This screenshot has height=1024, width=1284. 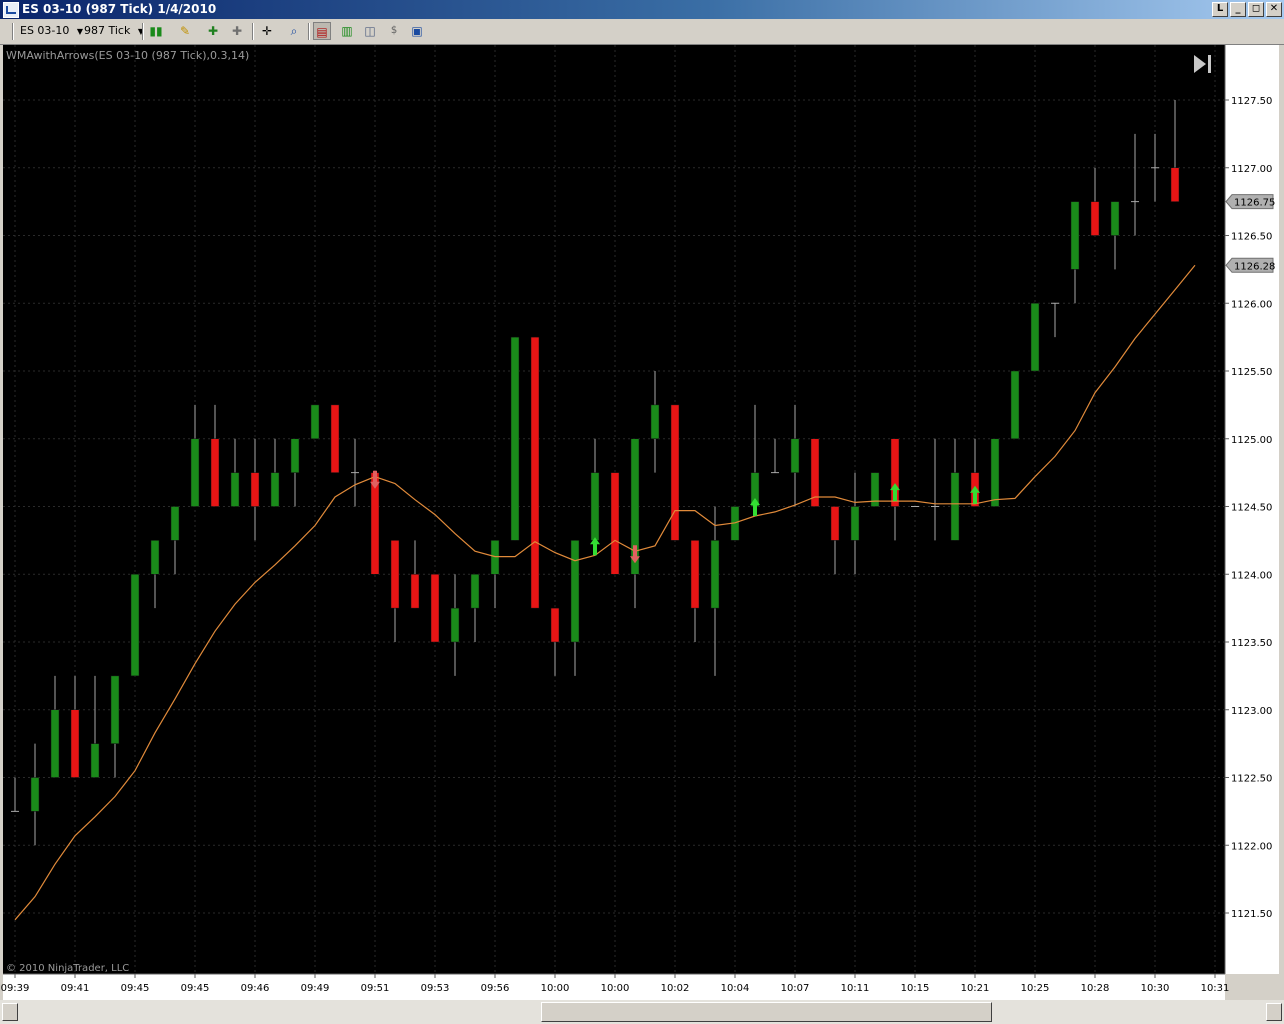 I want to click on interval-selector: 987 Tick ▼, so click(x=114, y=31).